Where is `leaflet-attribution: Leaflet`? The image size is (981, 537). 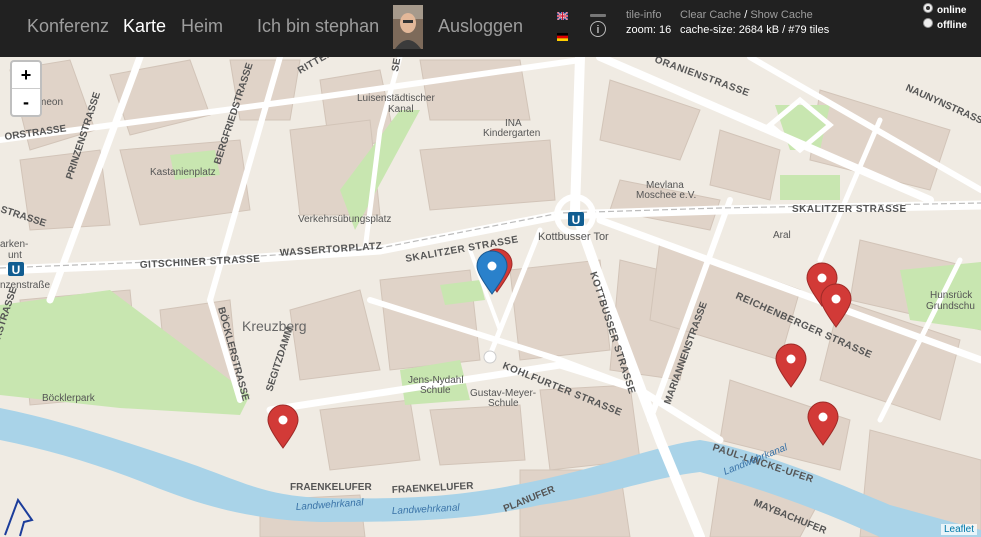 leaflet-attribution: Leaflet is located at coordinates (958, 529).